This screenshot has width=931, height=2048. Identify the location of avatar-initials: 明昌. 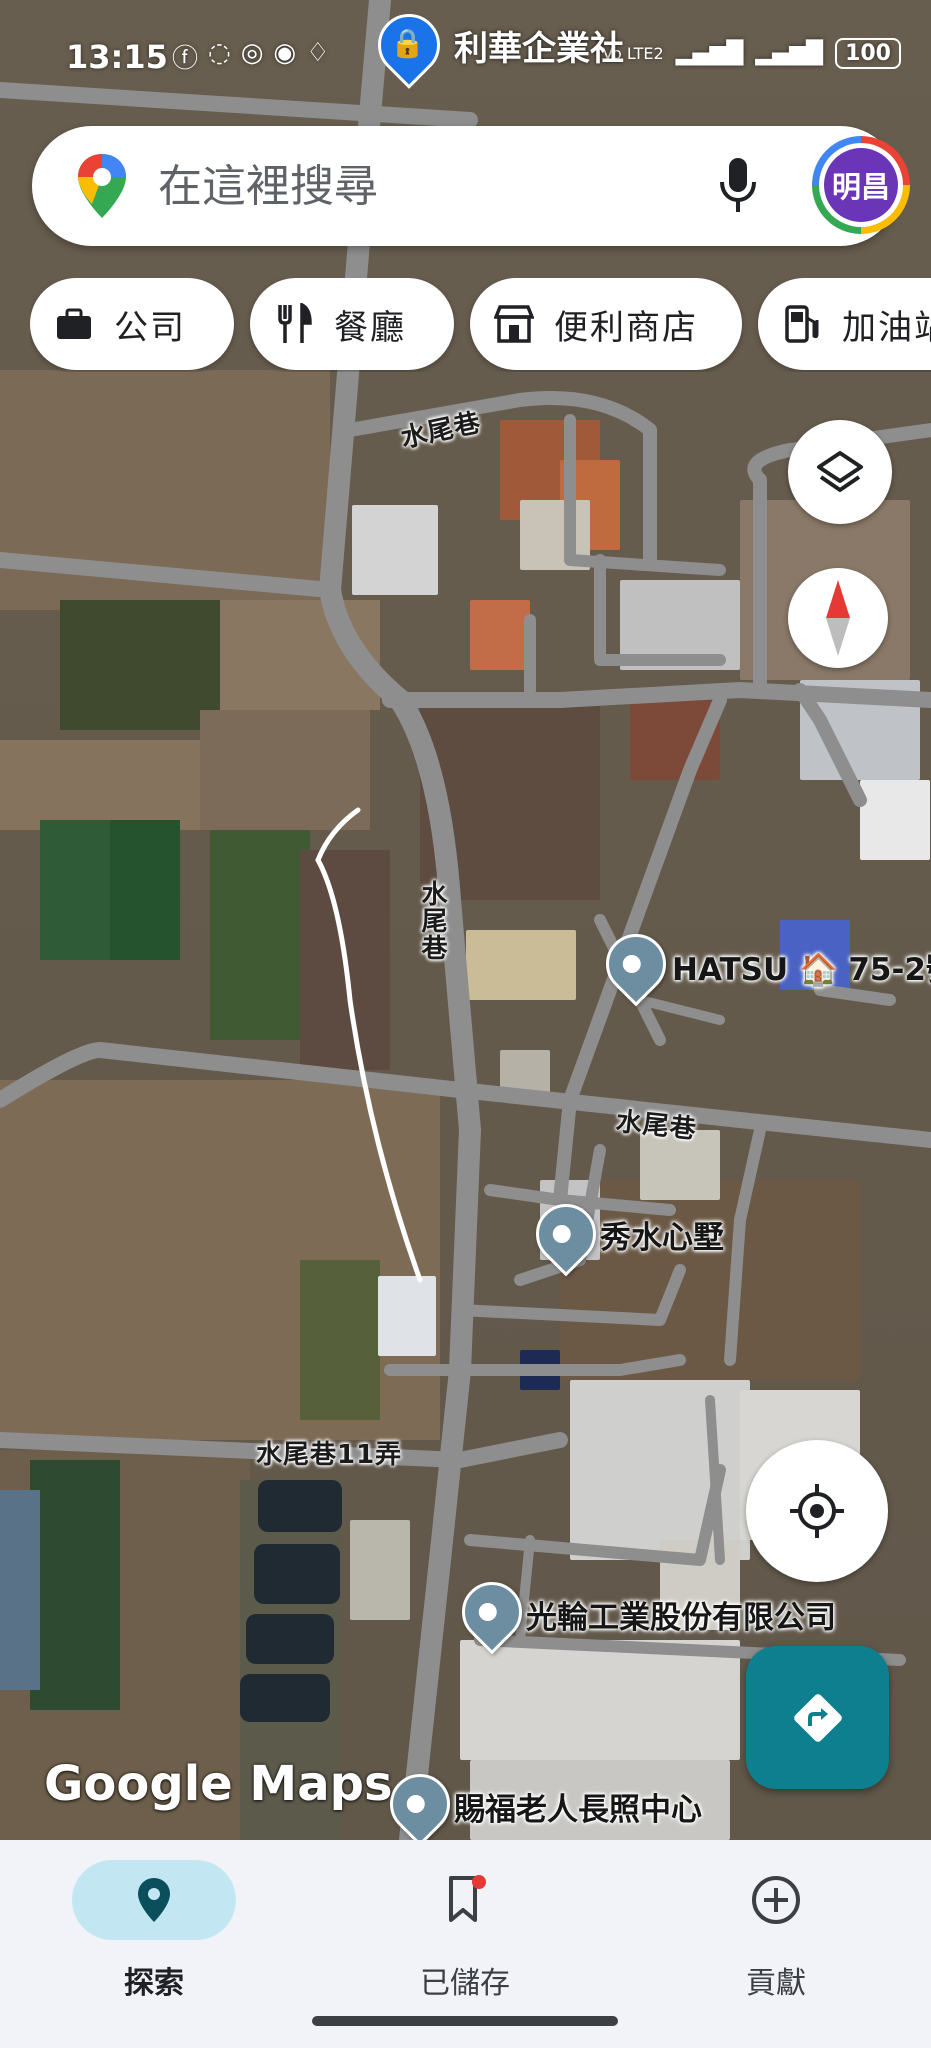
(861, 185).